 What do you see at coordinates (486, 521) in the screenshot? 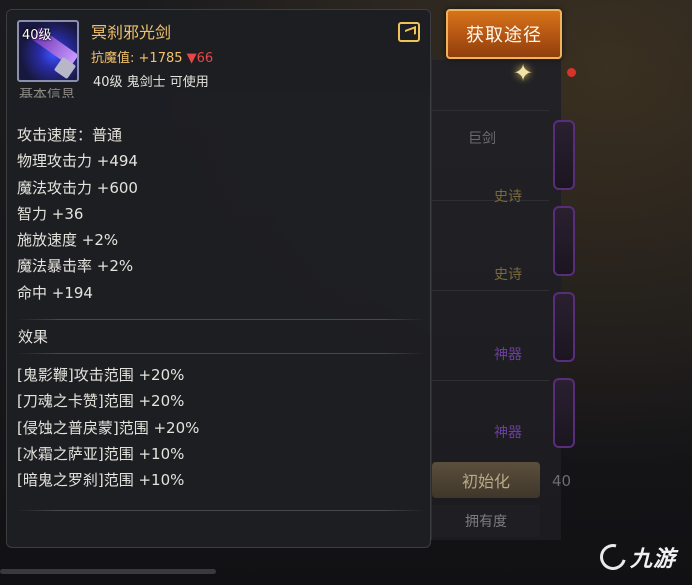
I see `background-own-label: 拥有度` at bounding box center [486, 521].